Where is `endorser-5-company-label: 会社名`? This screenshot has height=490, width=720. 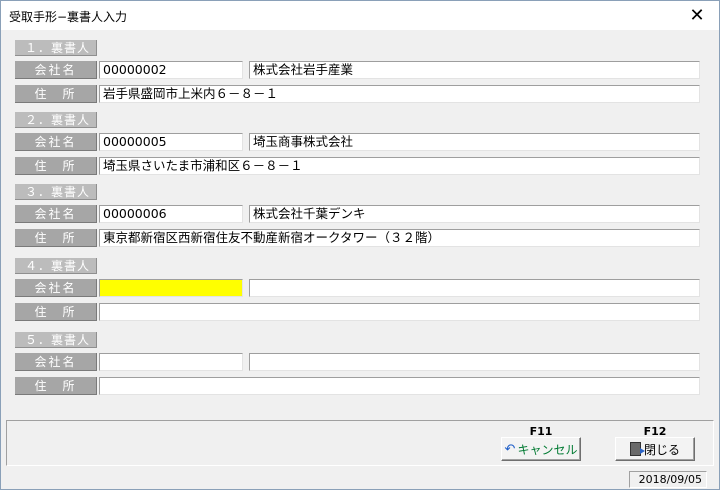
endorser-5-company-label: 会社名 is located at coordinates (56, 362).